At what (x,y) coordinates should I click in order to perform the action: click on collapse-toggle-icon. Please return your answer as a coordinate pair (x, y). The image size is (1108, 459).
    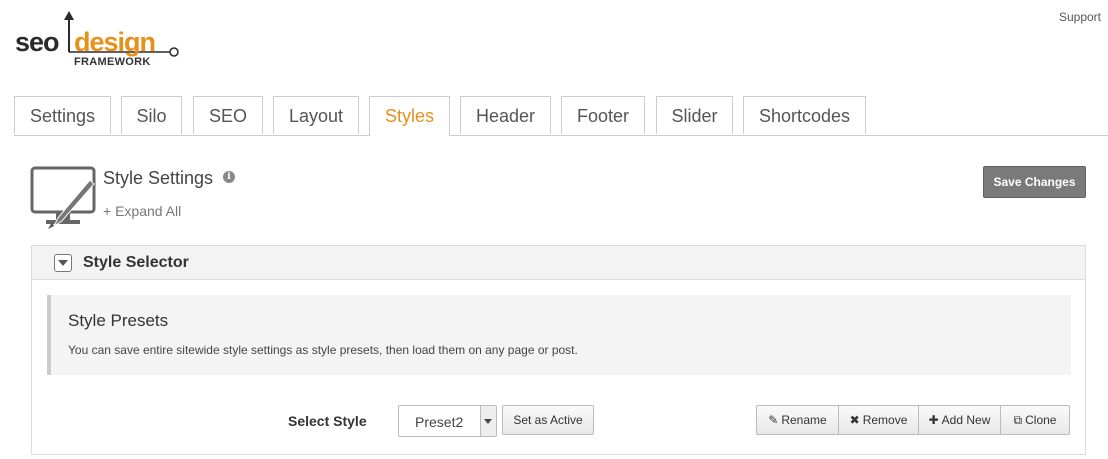
    Looking at the image, I should click on (63, 263).